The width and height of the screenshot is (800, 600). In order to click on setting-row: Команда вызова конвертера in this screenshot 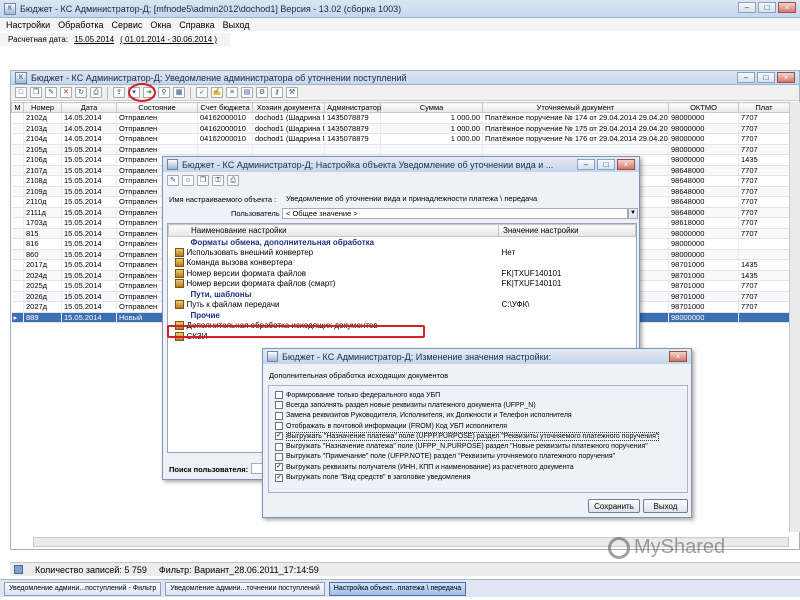, I will do `click(402, 263)`.